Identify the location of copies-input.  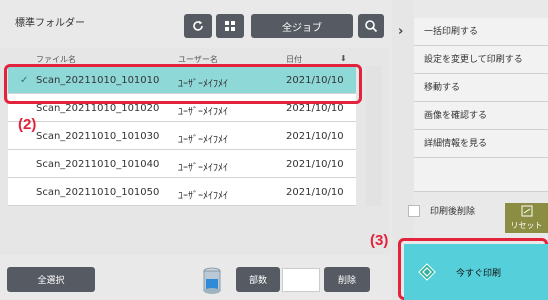
(301, 280).